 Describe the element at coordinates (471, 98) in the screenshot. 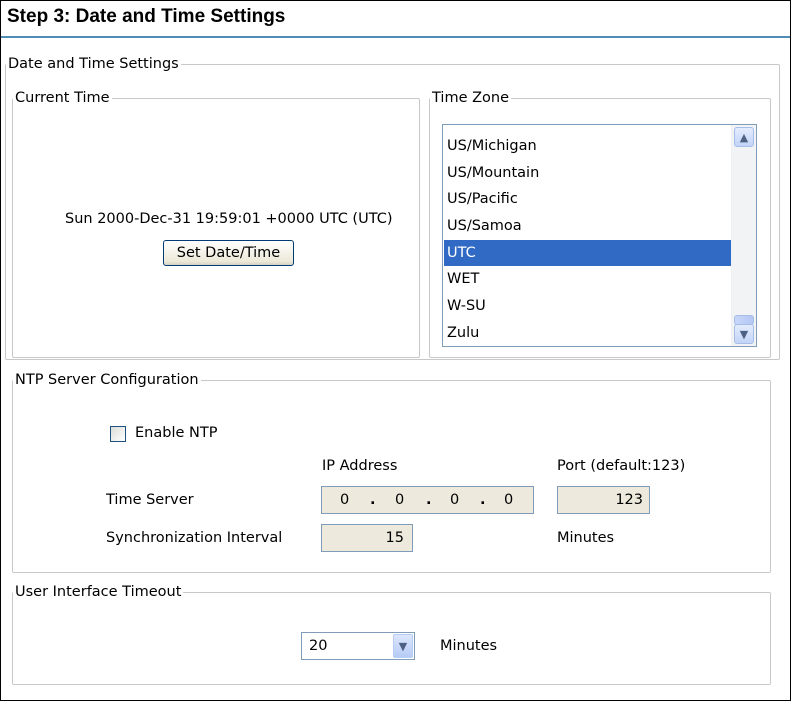

I see `time-zone-legend: Time Zone` at that location.